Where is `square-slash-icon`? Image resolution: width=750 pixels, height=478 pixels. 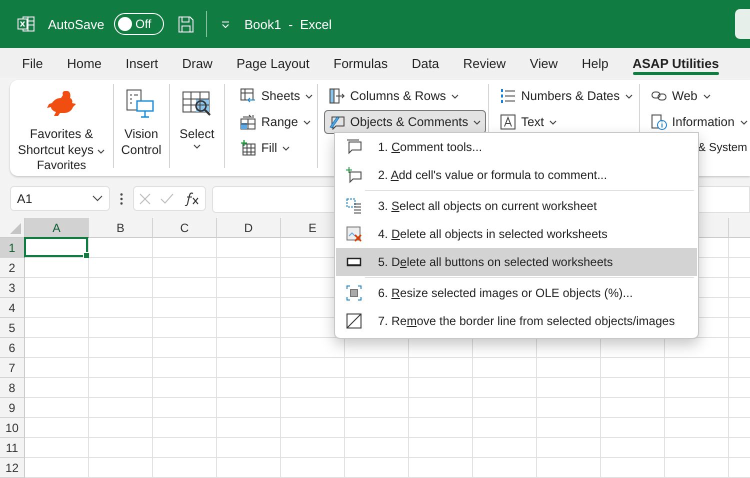 square-slash-icon is located at coordinates (354, 321).